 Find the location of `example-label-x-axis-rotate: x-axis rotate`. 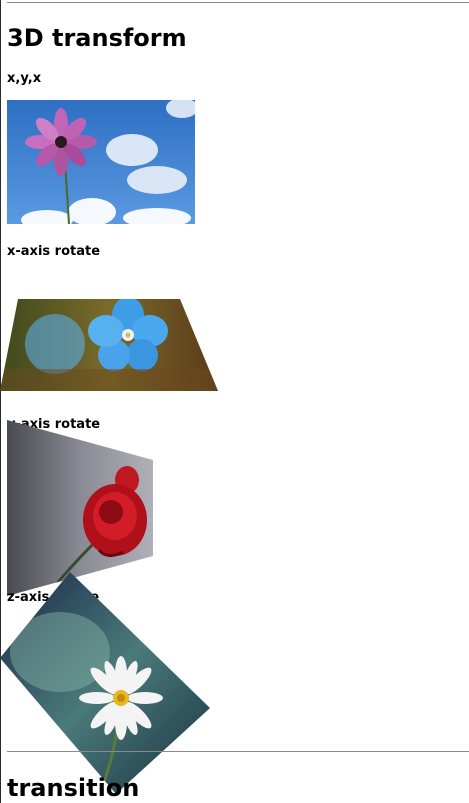

example-label-x-axis-rotate: x-axis rotate is located at coordinates (54, 251).